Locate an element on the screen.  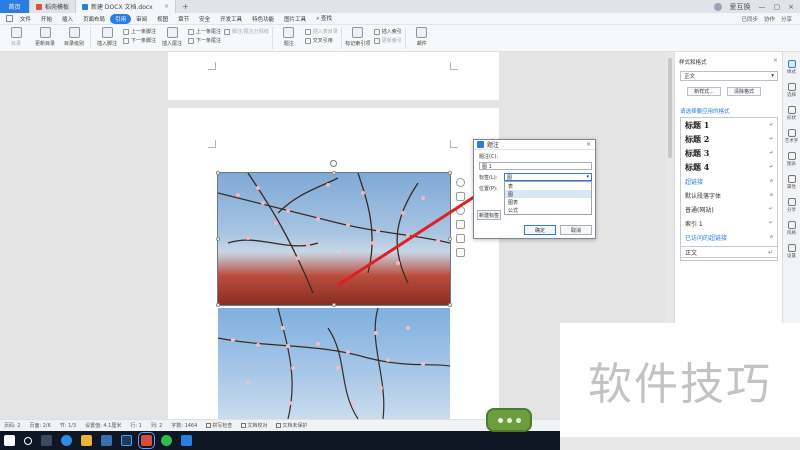
cancel-button: 取消 is located at coordinates (576, 230).